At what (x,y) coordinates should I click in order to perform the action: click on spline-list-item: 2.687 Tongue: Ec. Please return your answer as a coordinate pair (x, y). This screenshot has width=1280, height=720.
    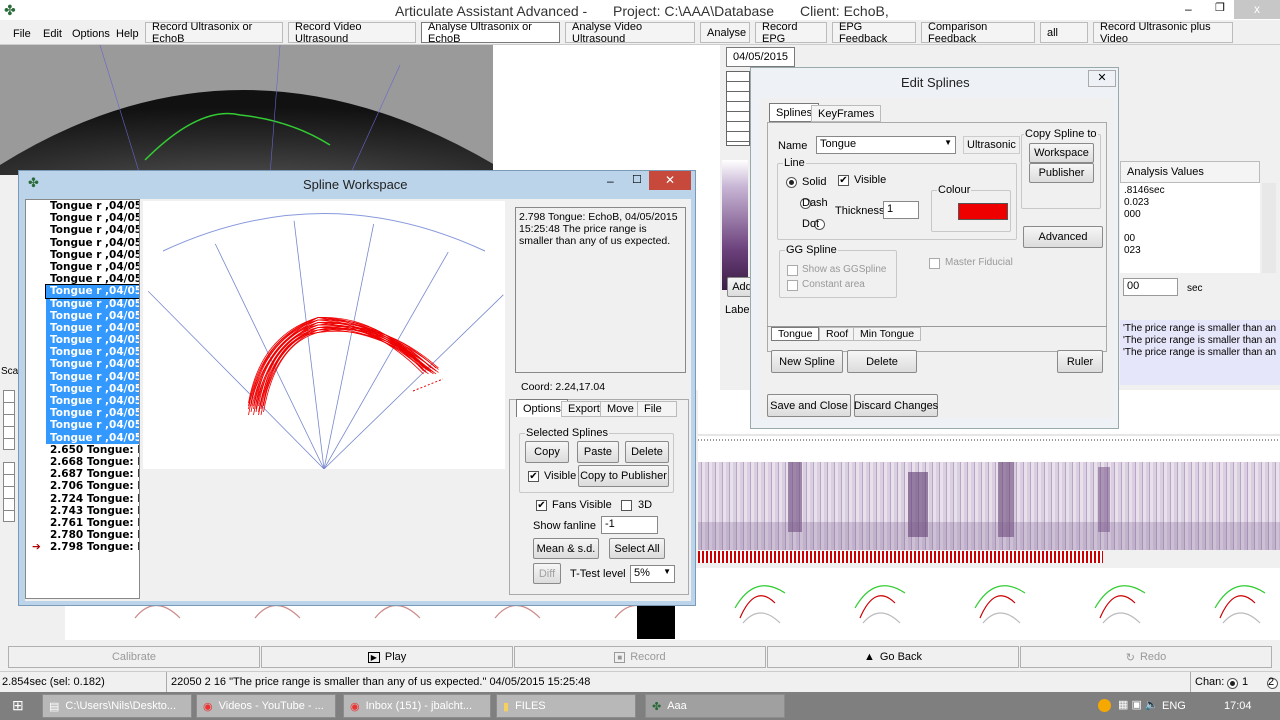
    Looking at the image, I should click on (82, 474).